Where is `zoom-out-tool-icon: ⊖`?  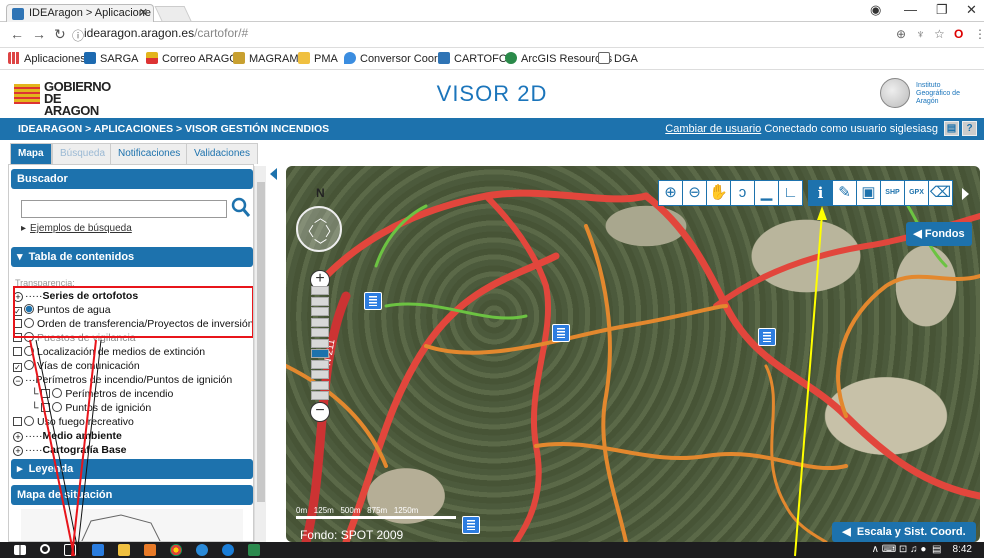
zoom-out-tool-icon: ⊖ is located at coordinates (694, 193).